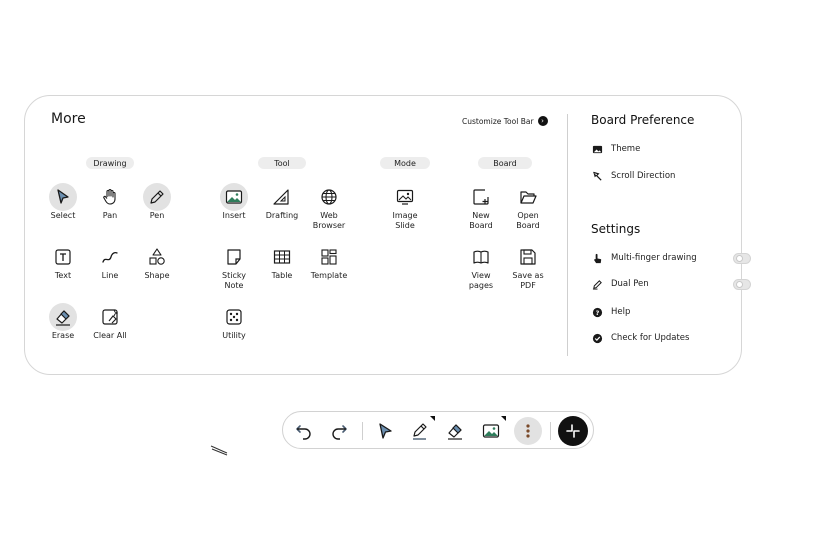 The width and height of the screenshot is (839, 559). I want to click on undo-button, so click(304, 431).